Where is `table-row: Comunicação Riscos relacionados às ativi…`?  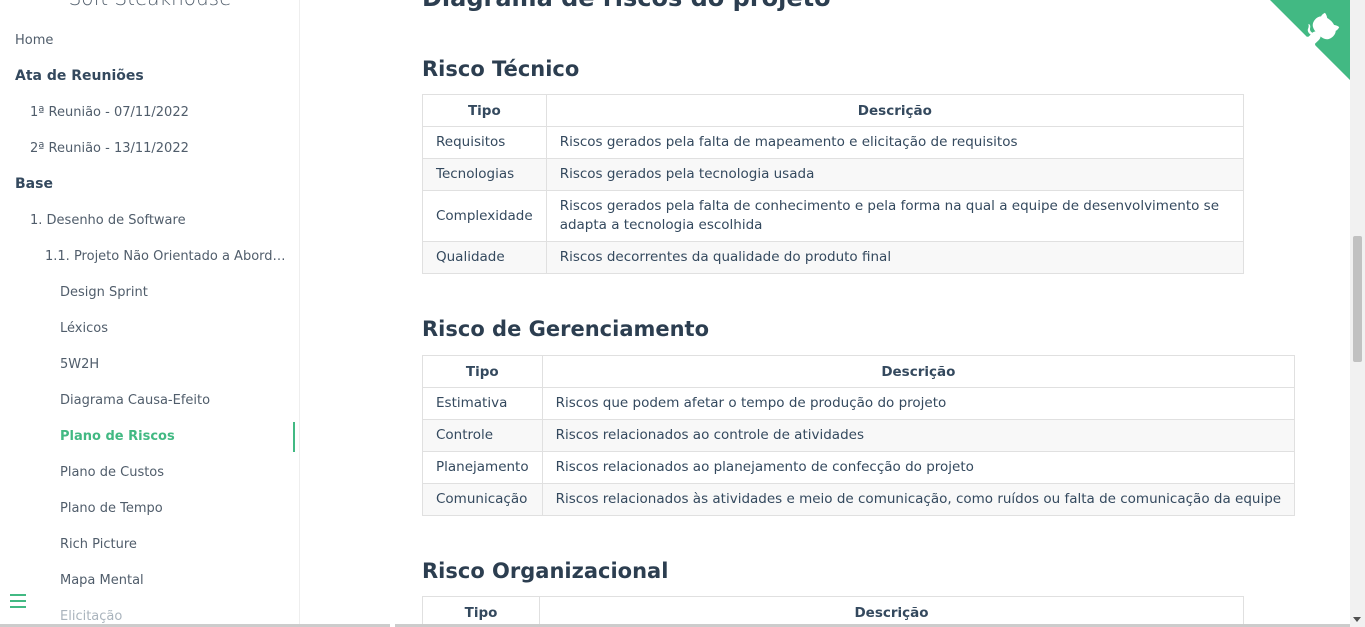
table-row: Comunicação Riscos relacionados às ativi… is located at coordinates (859, 499).